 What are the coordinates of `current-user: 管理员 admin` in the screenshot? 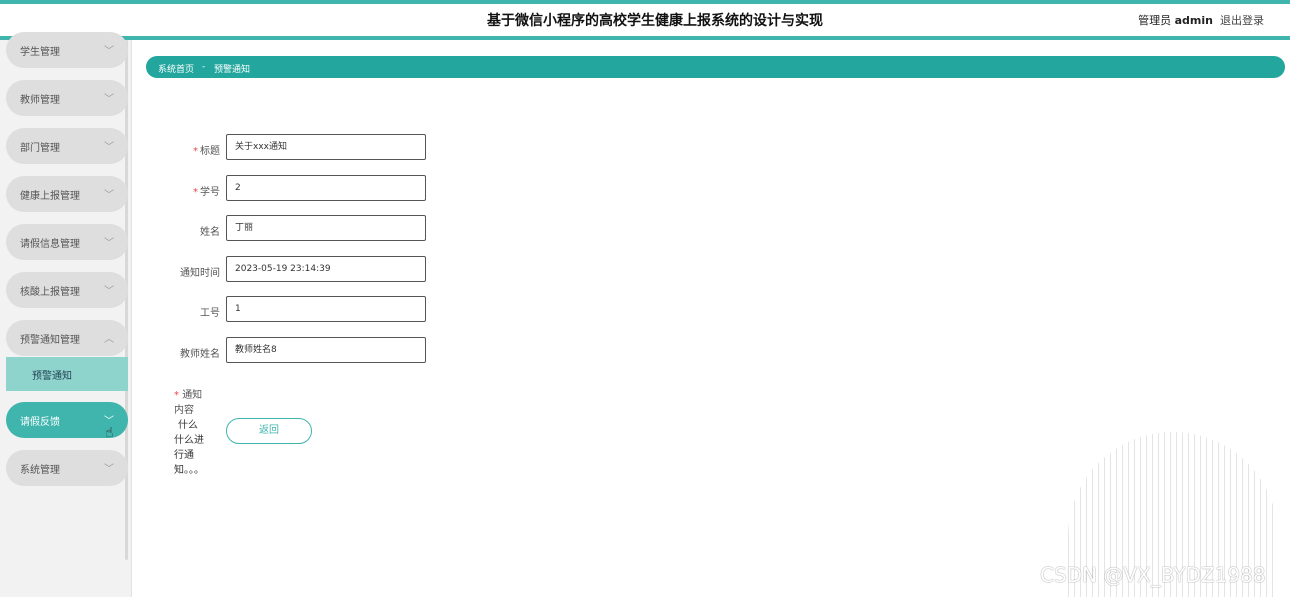 It's located at (1175, 20).